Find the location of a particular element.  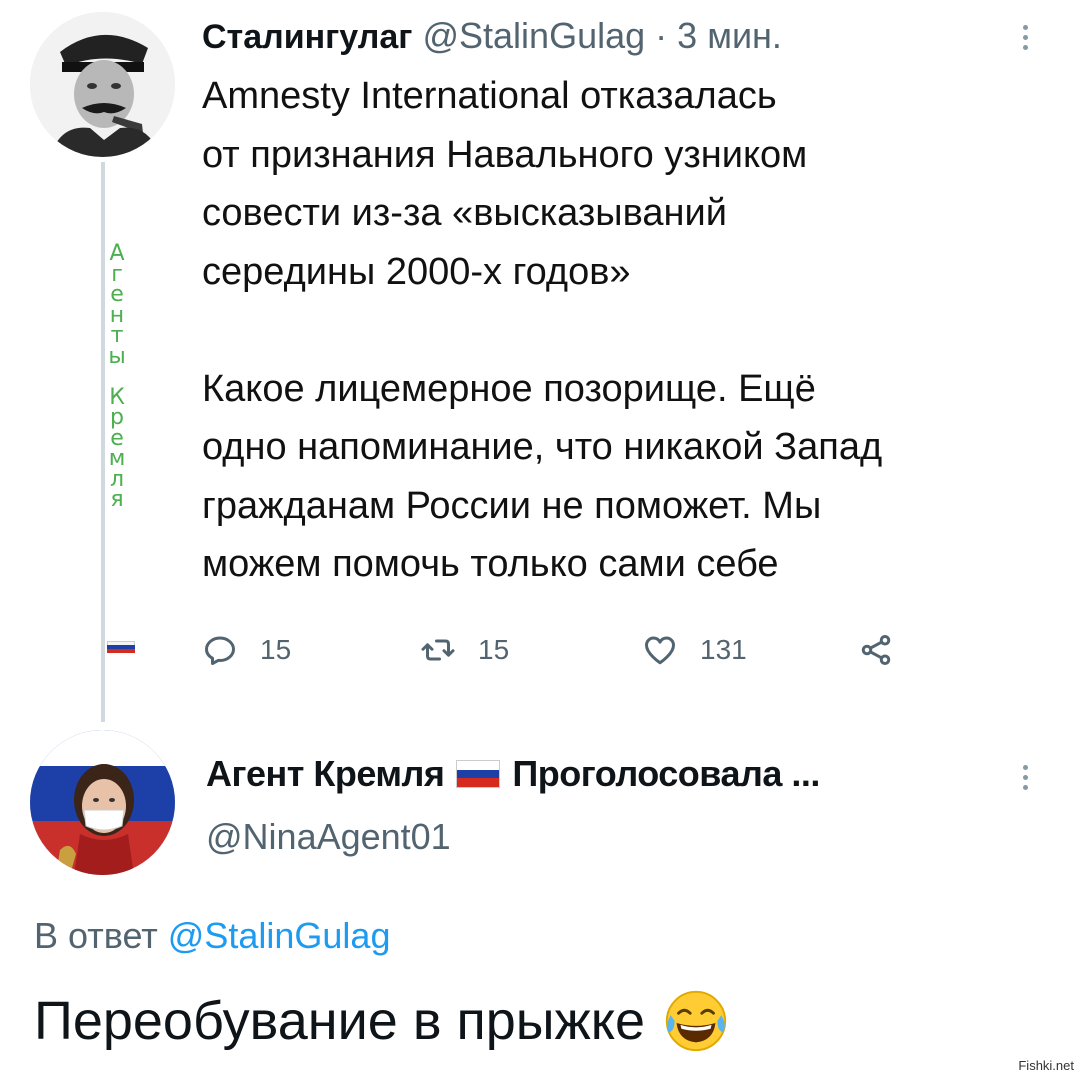

tweet-time: 3 мин. is located at coordinates (729, 35).